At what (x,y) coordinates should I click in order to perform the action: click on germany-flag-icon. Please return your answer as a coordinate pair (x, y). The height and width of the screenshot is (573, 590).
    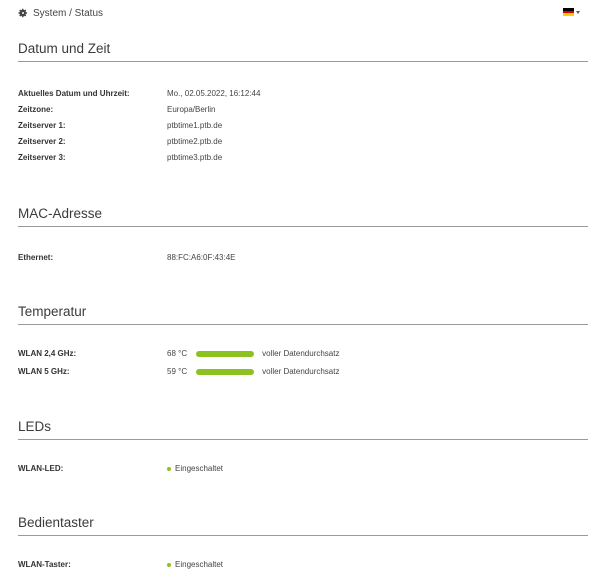
    Looking at the image, I should click on (568, 12).